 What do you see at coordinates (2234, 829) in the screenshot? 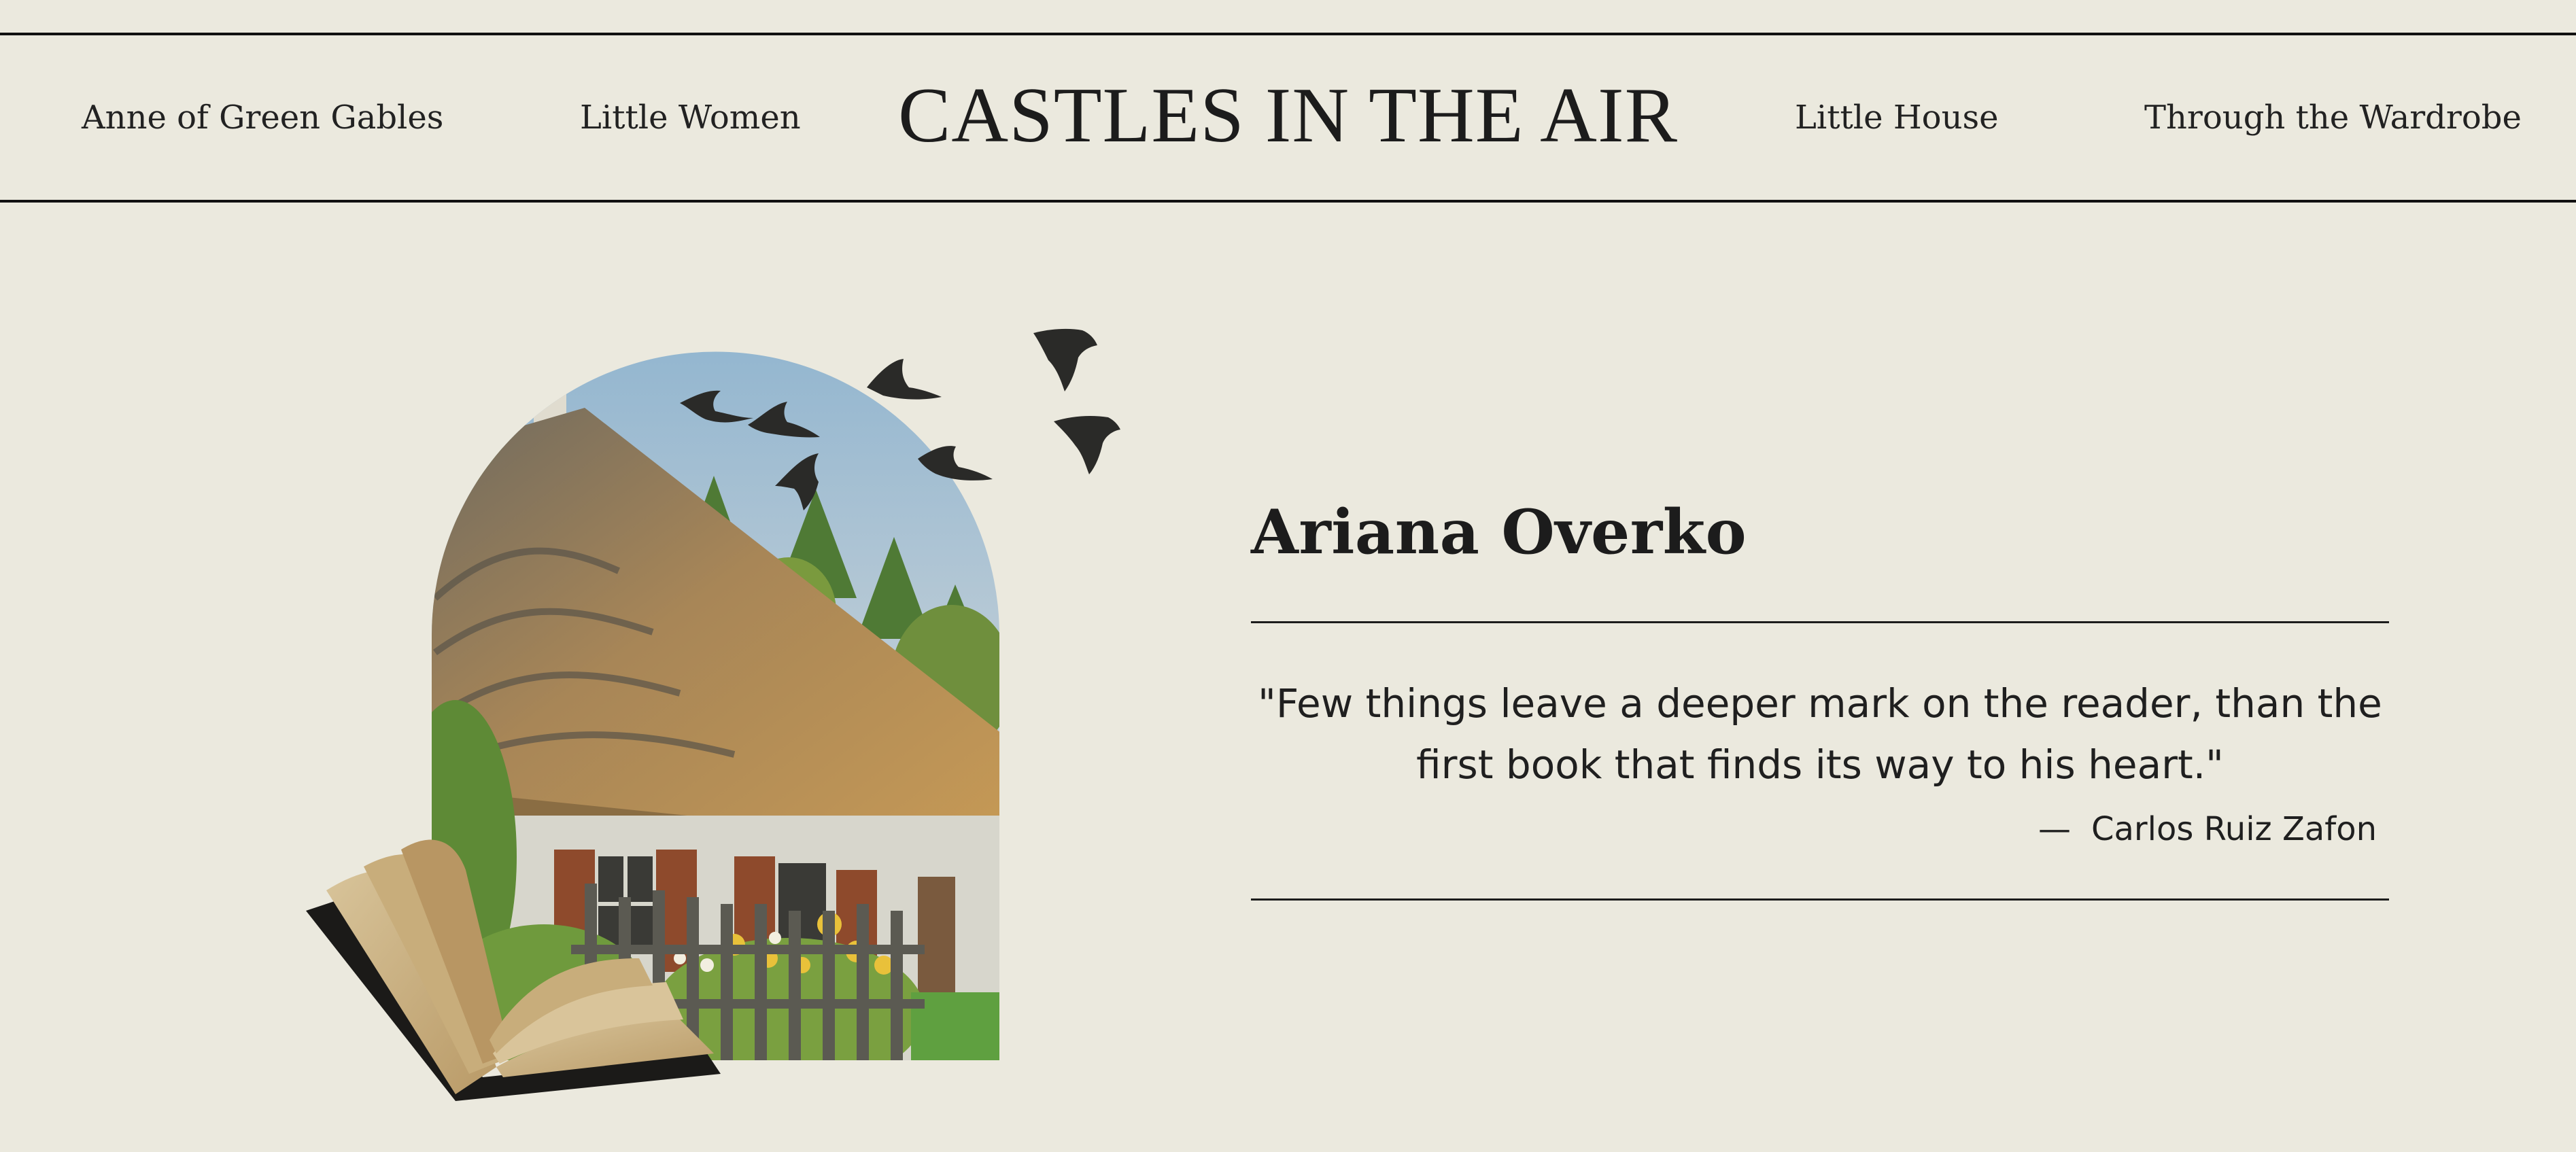
I see `quote-author-name: Carlos Ruiz Zafon` at bounding box center [2234, 829].